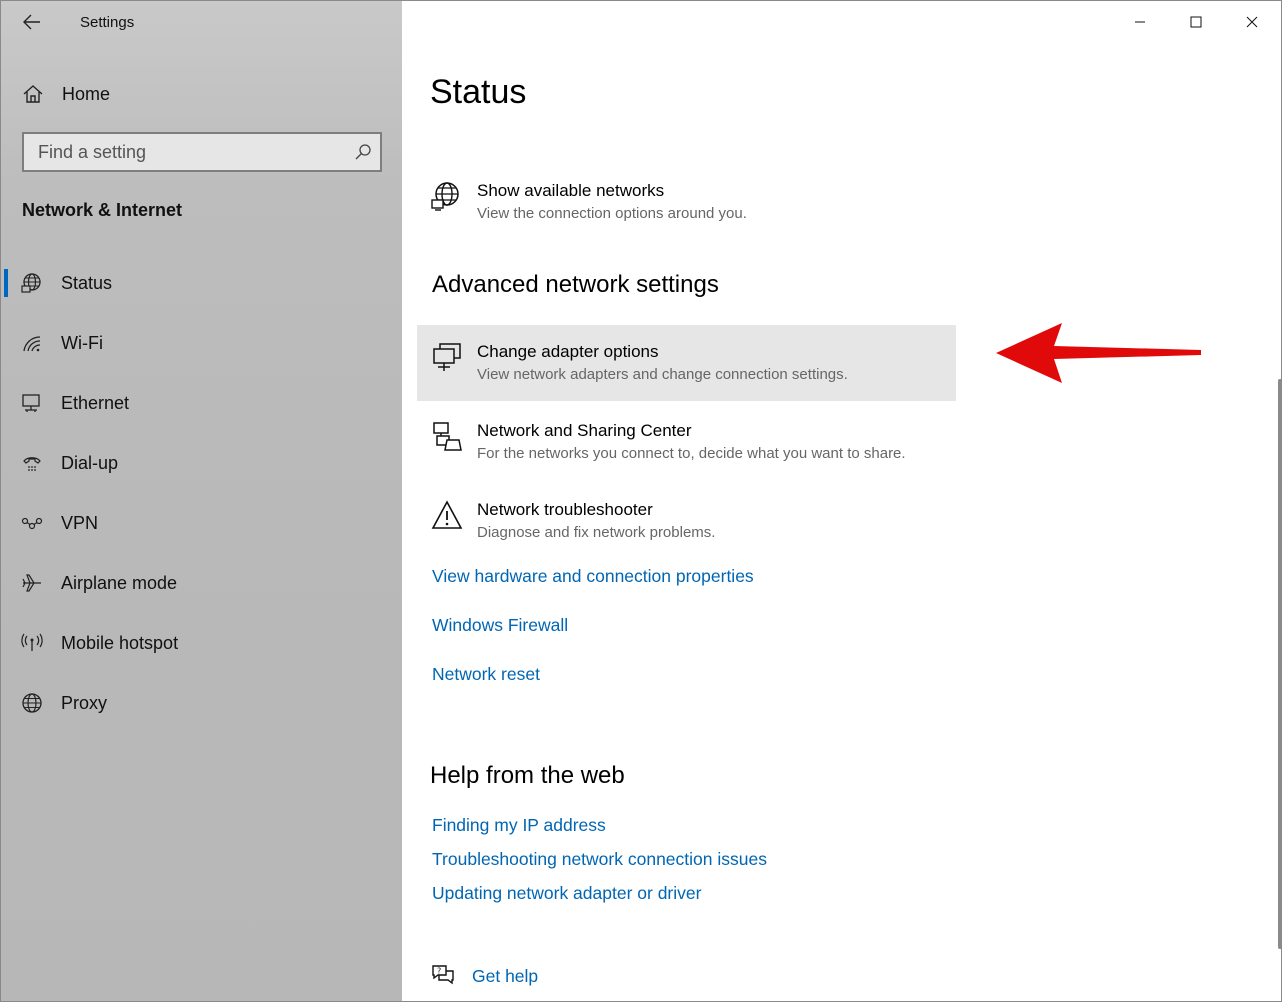 The width and height of the screenshot is (1282, 1002). I want to click on home-icon, so click(33, 94).